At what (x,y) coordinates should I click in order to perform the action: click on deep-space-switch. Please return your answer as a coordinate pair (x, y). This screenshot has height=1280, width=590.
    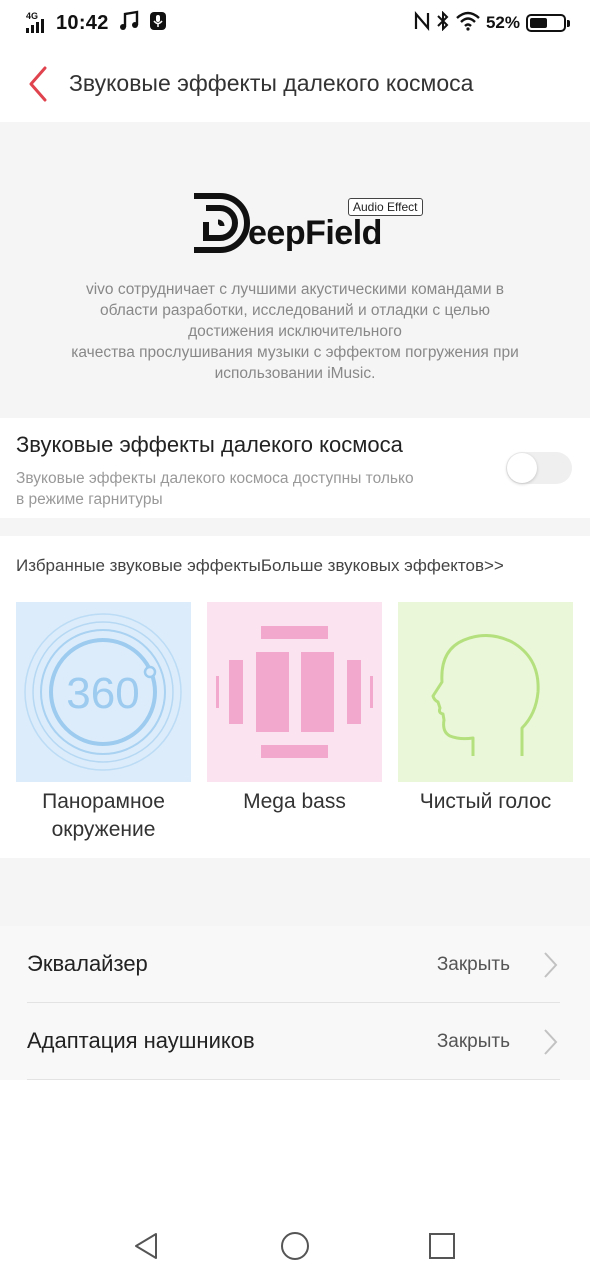
    Looking at the image, I should click on (539, 468).